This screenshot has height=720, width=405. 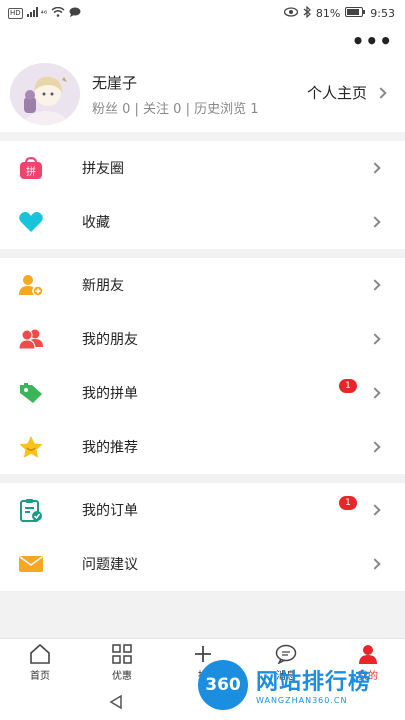 I want to click on battery-icon, so click(x=355, y=13).